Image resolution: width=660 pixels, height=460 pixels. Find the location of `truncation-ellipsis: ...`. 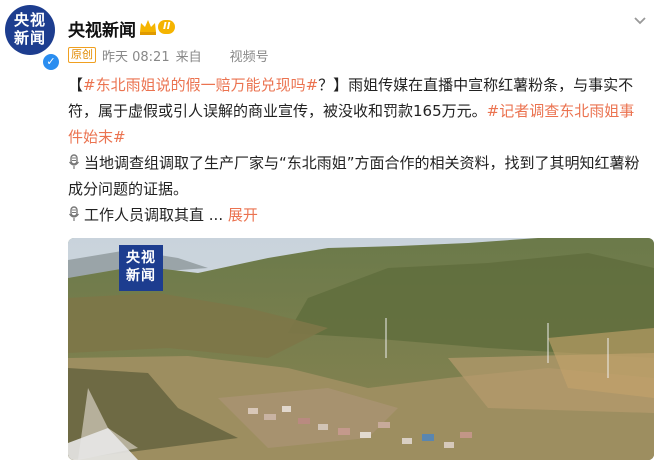

truncation-ellipsis: ... is located at coordinates (216, 215).